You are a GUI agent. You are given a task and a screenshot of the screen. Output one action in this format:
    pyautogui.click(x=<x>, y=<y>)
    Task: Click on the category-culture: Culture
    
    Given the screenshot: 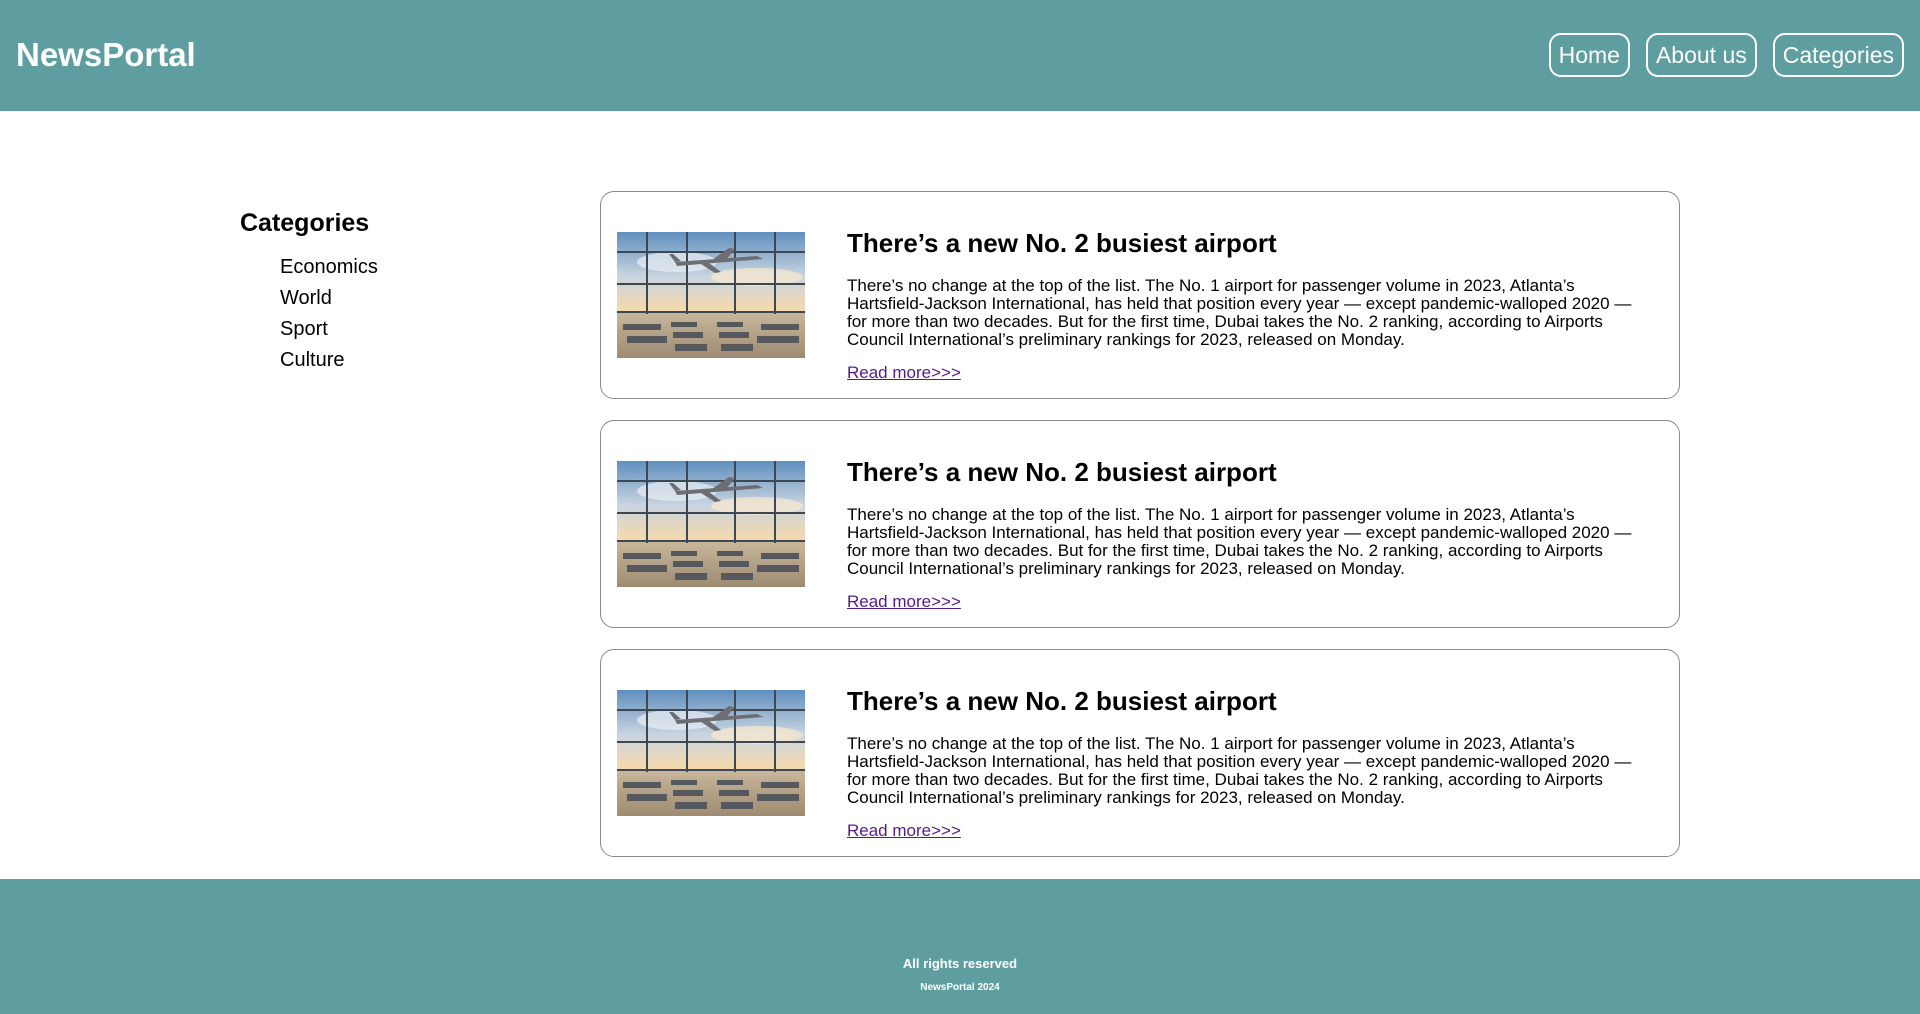 What is the action you would take?
    pyautogui.click(x=420, y=360)
    